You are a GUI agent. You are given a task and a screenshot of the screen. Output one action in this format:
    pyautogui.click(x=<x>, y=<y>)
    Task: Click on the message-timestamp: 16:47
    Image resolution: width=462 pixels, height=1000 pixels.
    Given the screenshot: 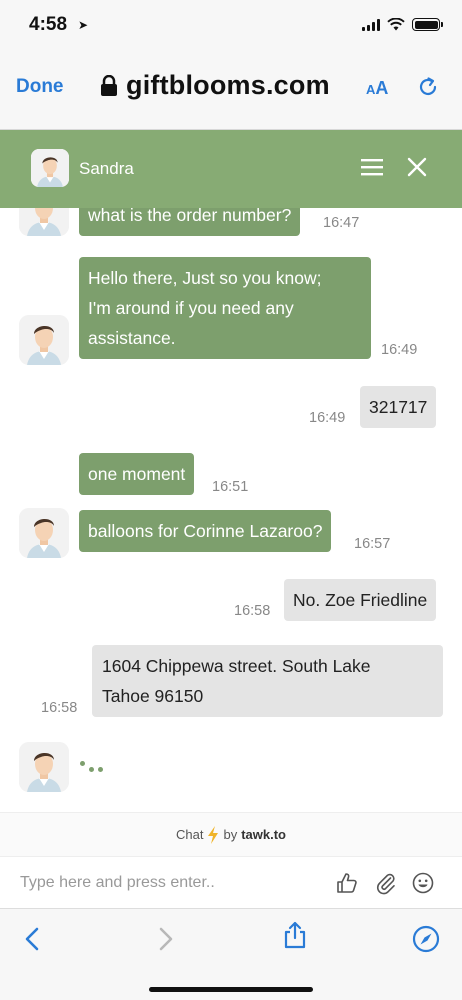 What is the action you would take?
    pyautogui.click(x=341, y=223)
    